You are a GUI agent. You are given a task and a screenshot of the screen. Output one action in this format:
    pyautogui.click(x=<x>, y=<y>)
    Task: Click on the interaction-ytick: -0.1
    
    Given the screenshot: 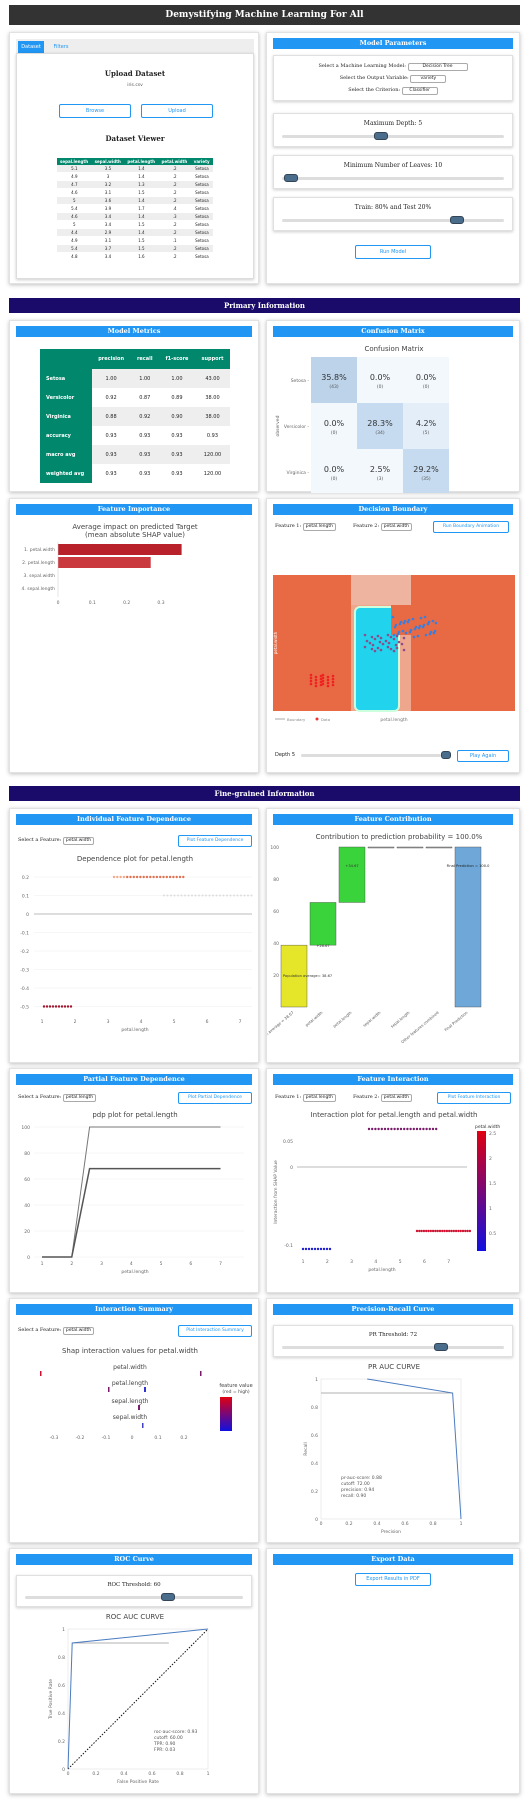 What is the action you would take?
    pyautogui.click(x=288, y=1246)
    